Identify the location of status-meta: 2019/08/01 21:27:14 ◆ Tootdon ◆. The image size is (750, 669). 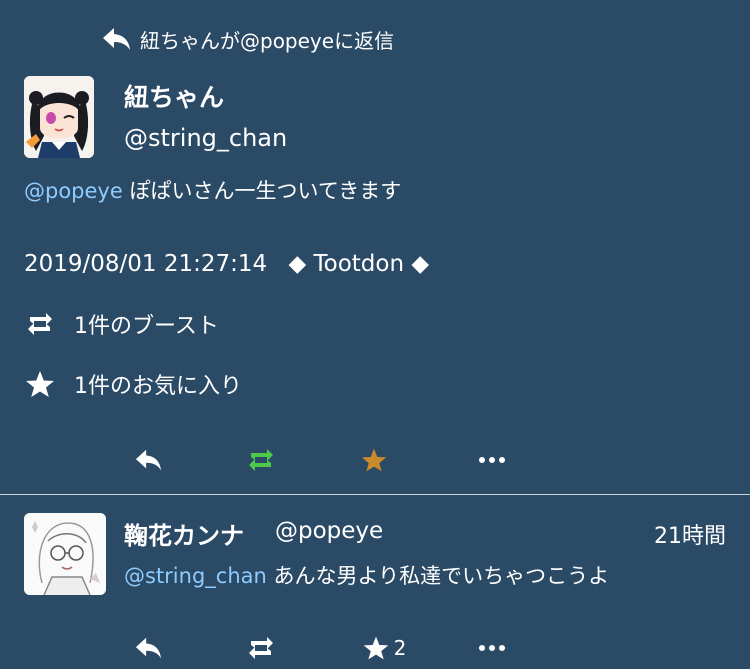
(226, 264).